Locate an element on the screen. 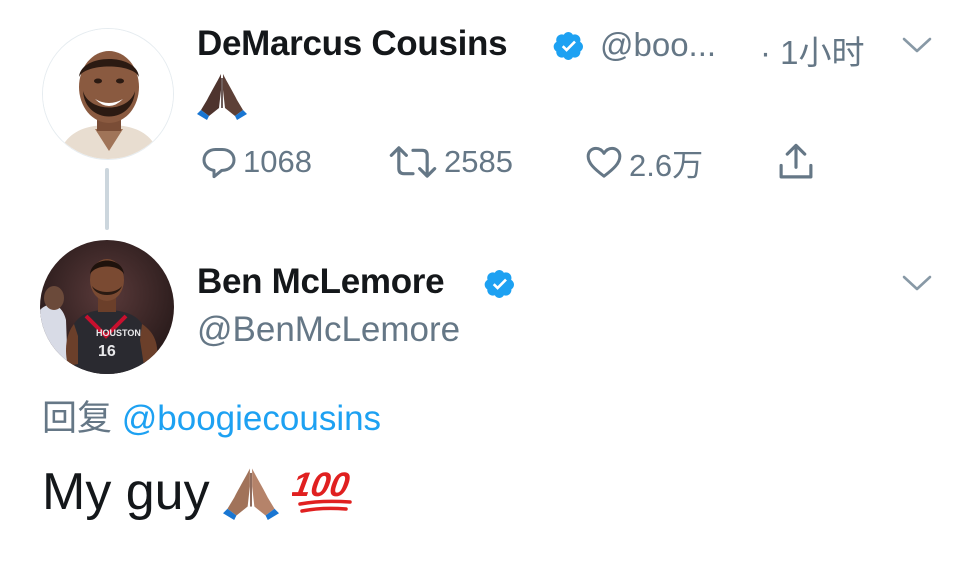 The height and width of the screenshot is (571, 970). folded-hands-medium-emoji is located at coordinates (250, 494).